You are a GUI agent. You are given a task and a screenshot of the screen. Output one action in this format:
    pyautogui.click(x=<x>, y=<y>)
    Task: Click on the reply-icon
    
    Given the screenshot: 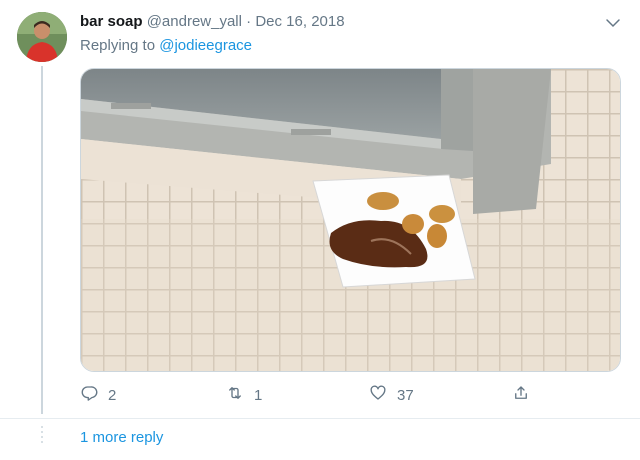 What is the action you would take?
    pyautogui.click(x=89, y=395)
    